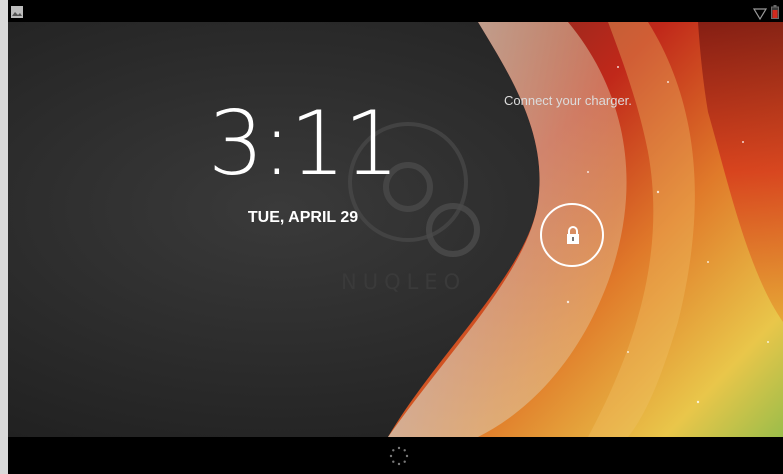  I want to click on charger-message: Connect your charger., so click(568, 100).